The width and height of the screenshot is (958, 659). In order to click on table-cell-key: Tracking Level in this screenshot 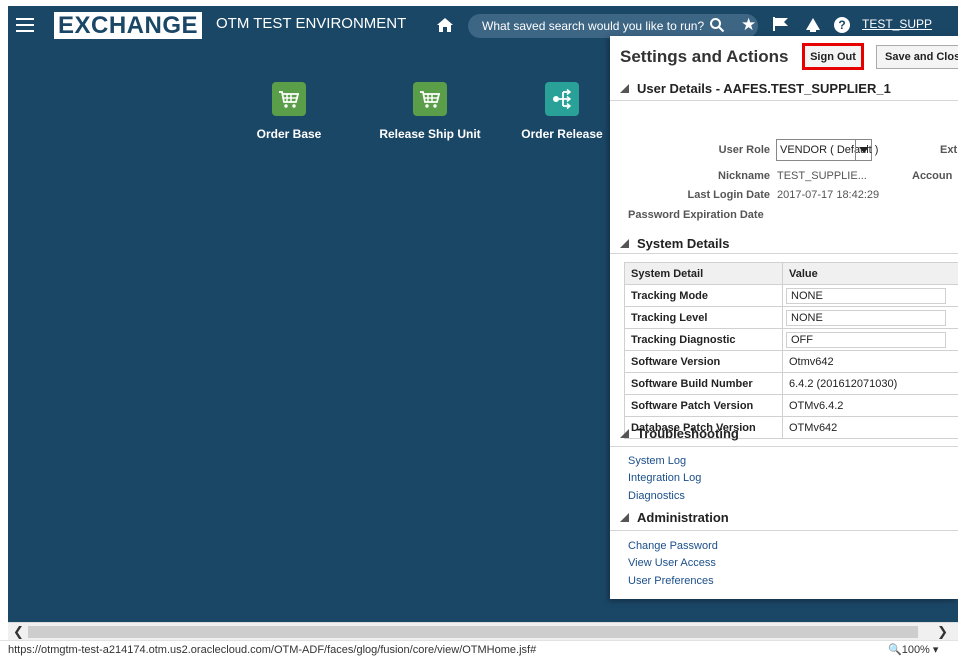, I will do `click(703, 317)`.